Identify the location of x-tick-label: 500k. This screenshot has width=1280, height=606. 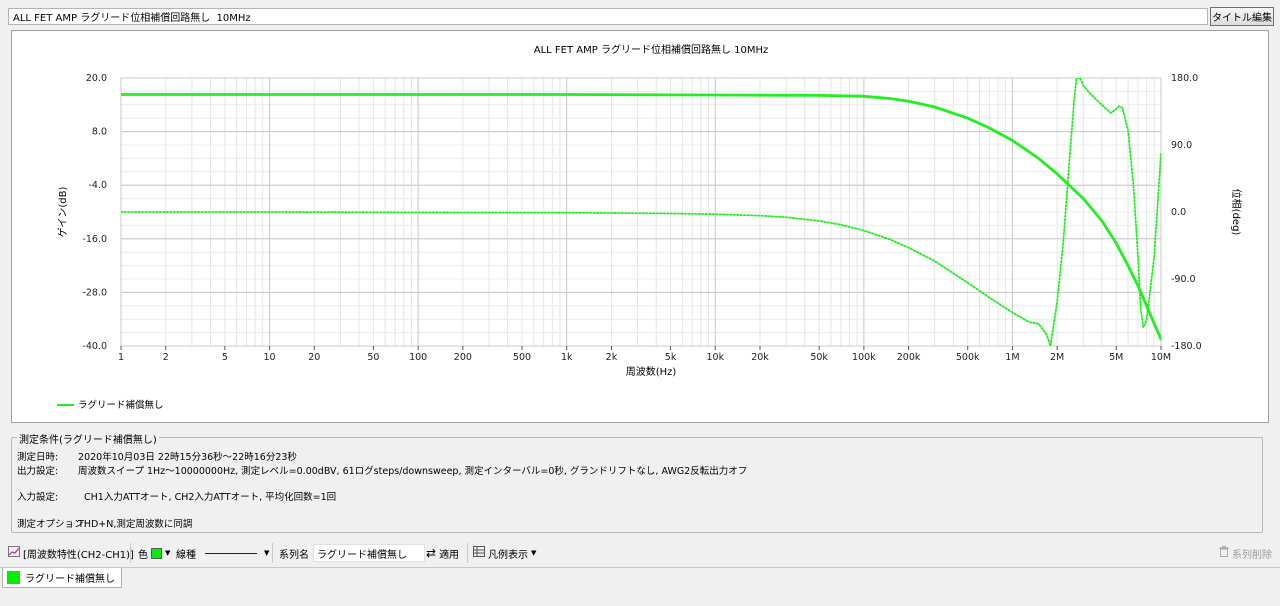
(968, 357).